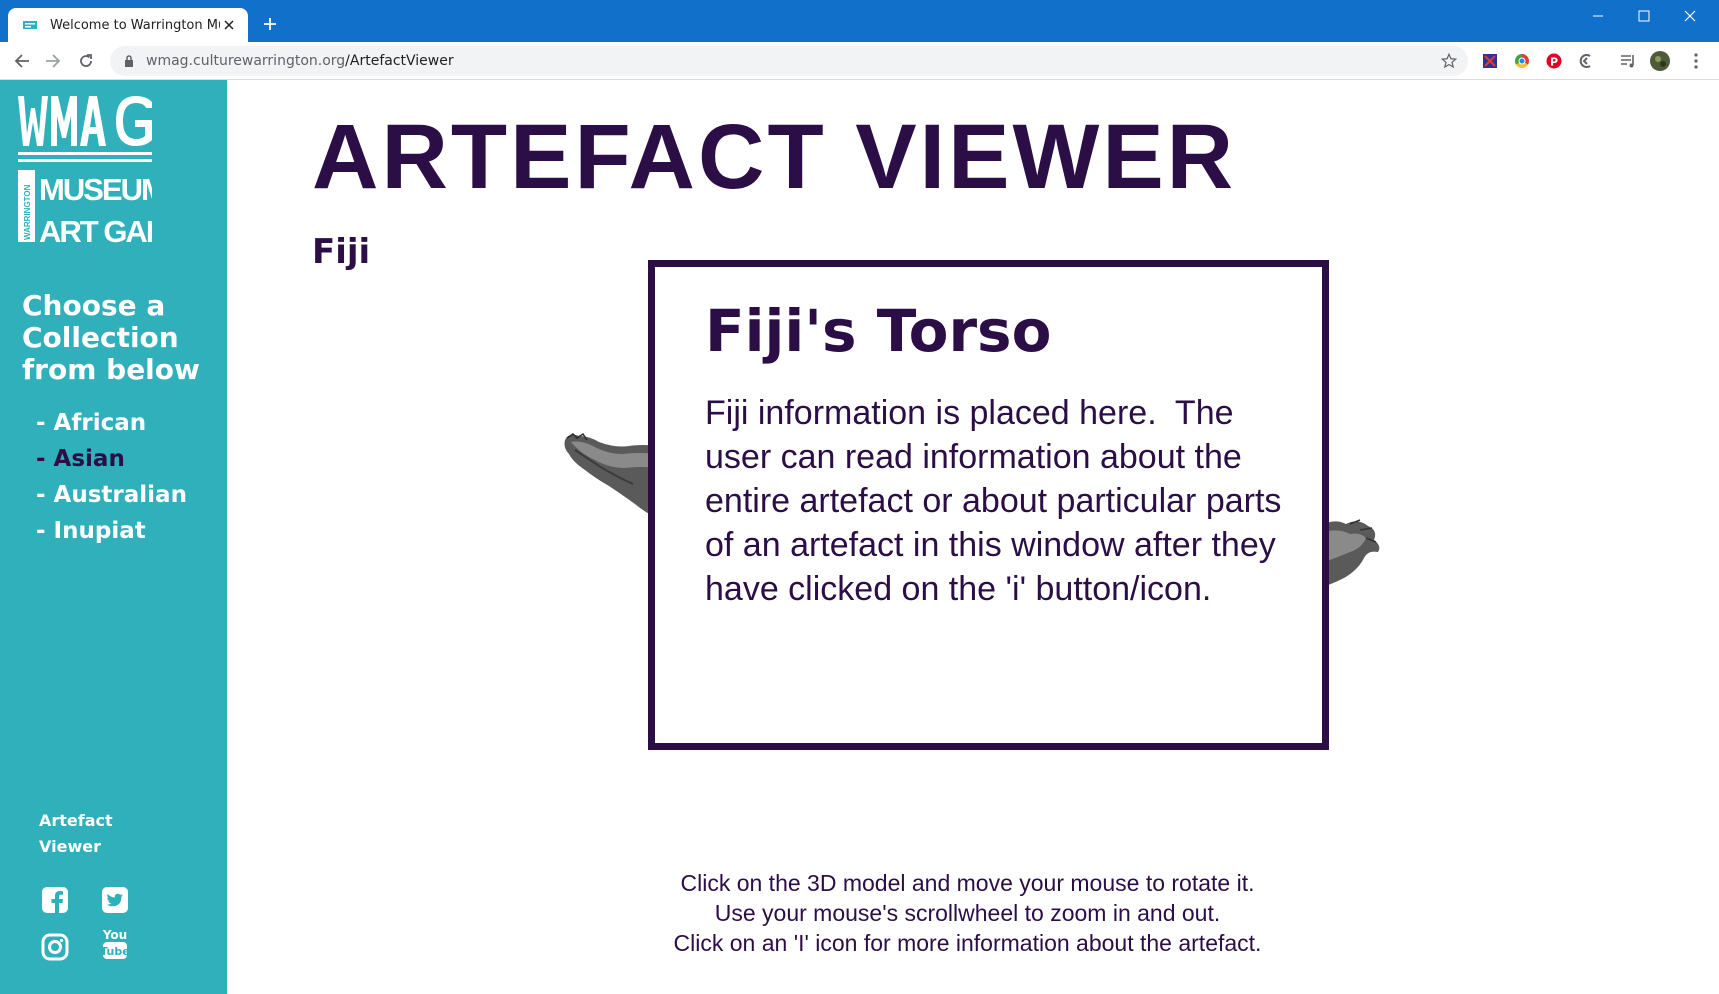 Image resolution: width=1719 pixels, height=994 pixels. Describe the element at coordinates (111, 459) in the screenshot. I see `collection-asian: - Asian` at that location.